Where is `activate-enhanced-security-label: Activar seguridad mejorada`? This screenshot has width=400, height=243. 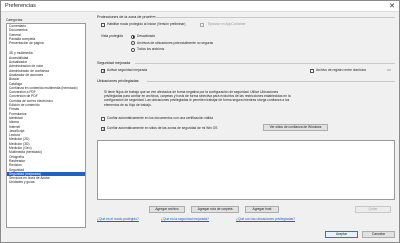
activate-enhanced-security-label: Activar seguridad mejorada is located at coordinates (127, 70).